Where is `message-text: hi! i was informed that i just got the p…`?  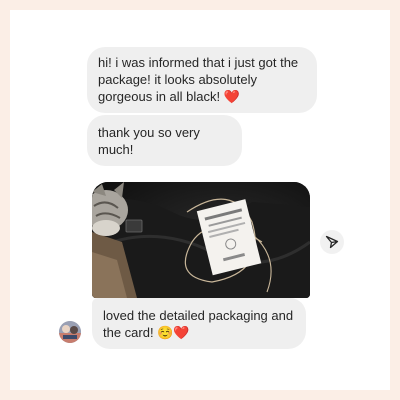
message-text: hi! i was informed that i just got the p… is located at coordinates (198, 79).